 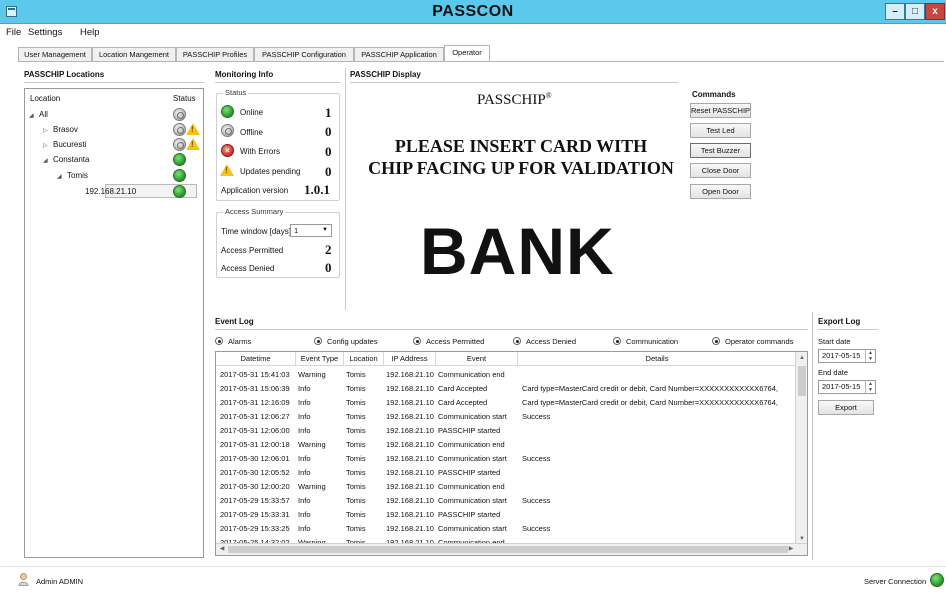 I want to click on start-date-input: 2017-05-15 ▲ ▼, so click(x=847, y=356).